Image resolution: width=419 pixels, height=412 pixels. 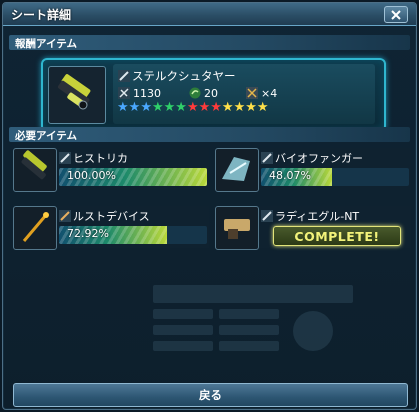 I want to click on required-item: ヒストリカ 100.00%, so click(x=111, y=170).